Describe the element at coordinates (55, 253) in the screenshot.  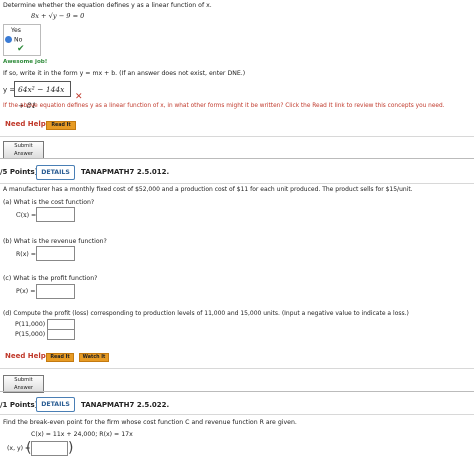
I see `revenue-function-input` at that location.